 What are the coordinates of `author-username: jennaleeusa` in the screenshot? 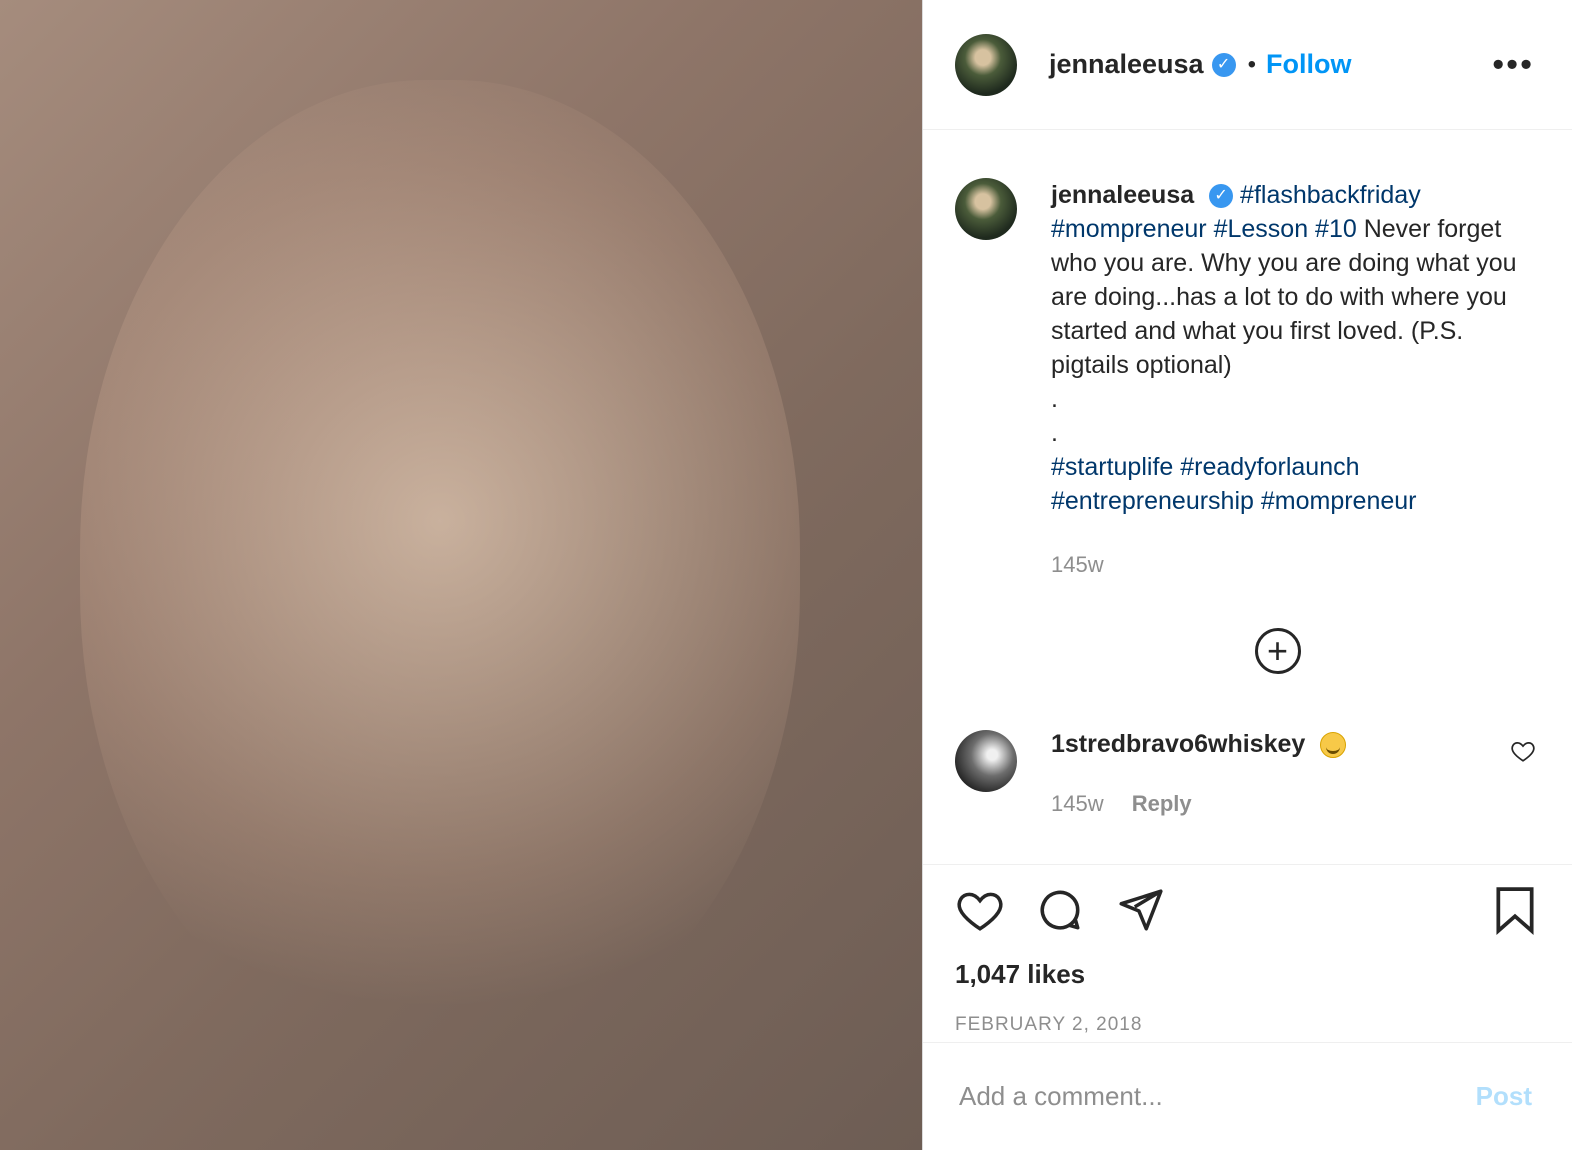 It's located at (1126, 64).